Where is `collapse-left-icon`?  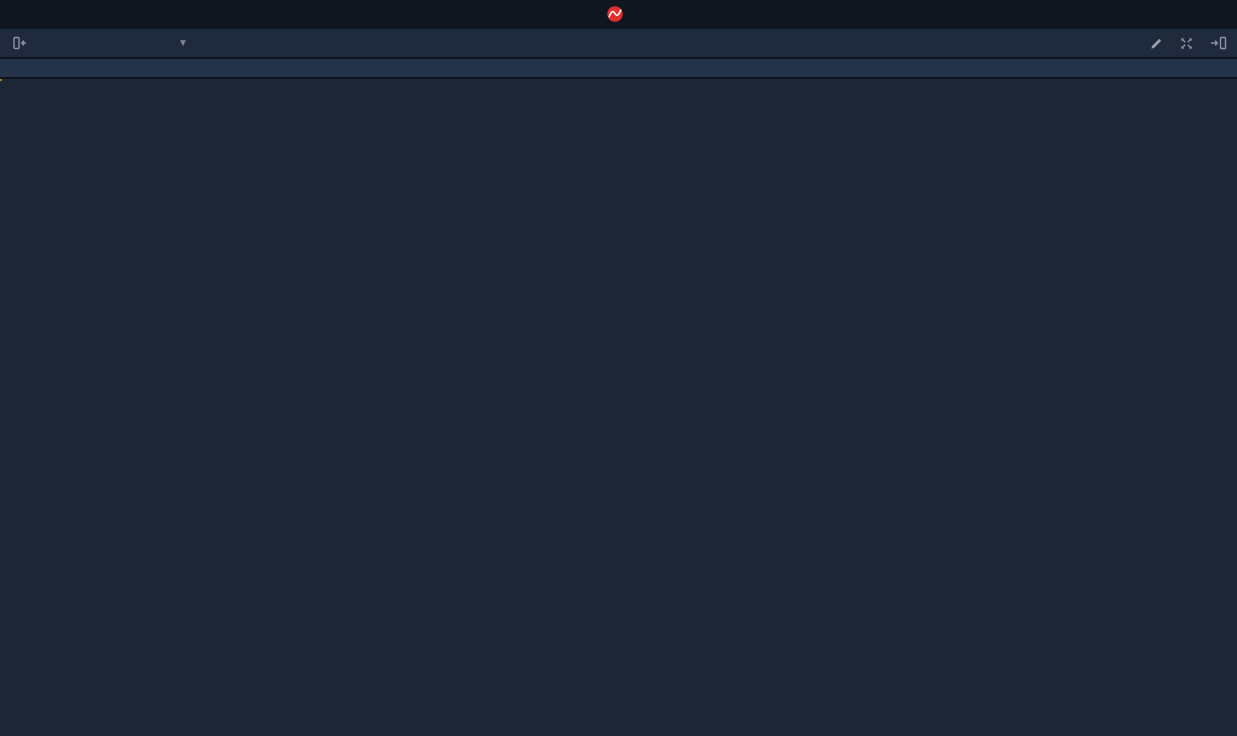 collapse-left-icon is located at coordinates (19, 43).